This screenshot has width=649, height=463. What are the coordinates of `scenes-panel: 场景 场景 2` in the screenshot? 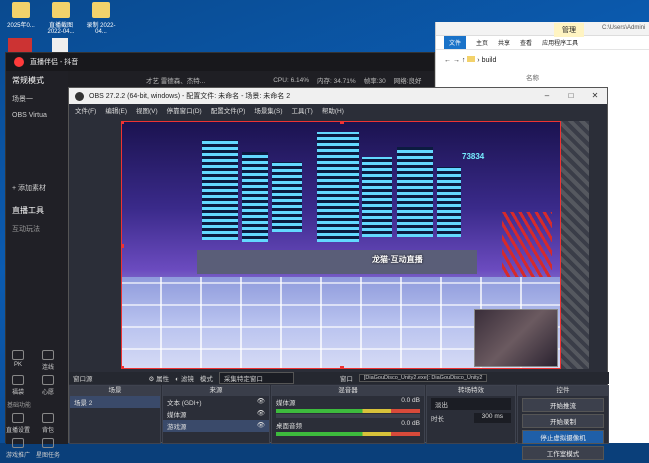 It's located at (115, 414).